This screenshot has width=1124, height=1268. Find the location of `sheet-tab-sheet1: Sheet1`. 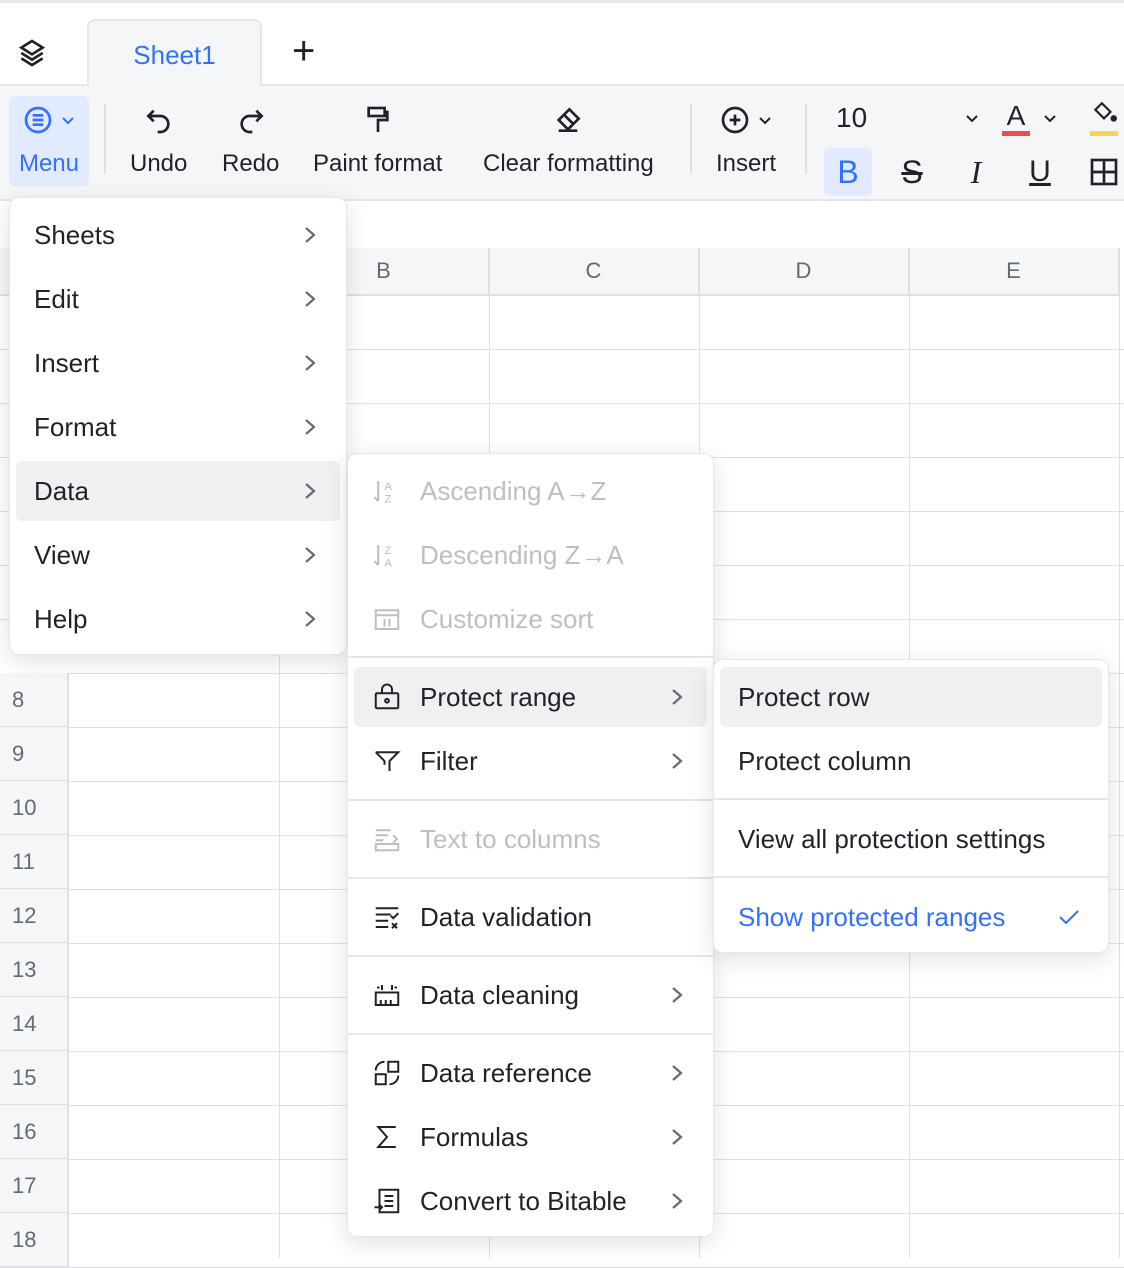

sheet-tab-sheet1: Sheet1 is located at coordinates (174, 54).